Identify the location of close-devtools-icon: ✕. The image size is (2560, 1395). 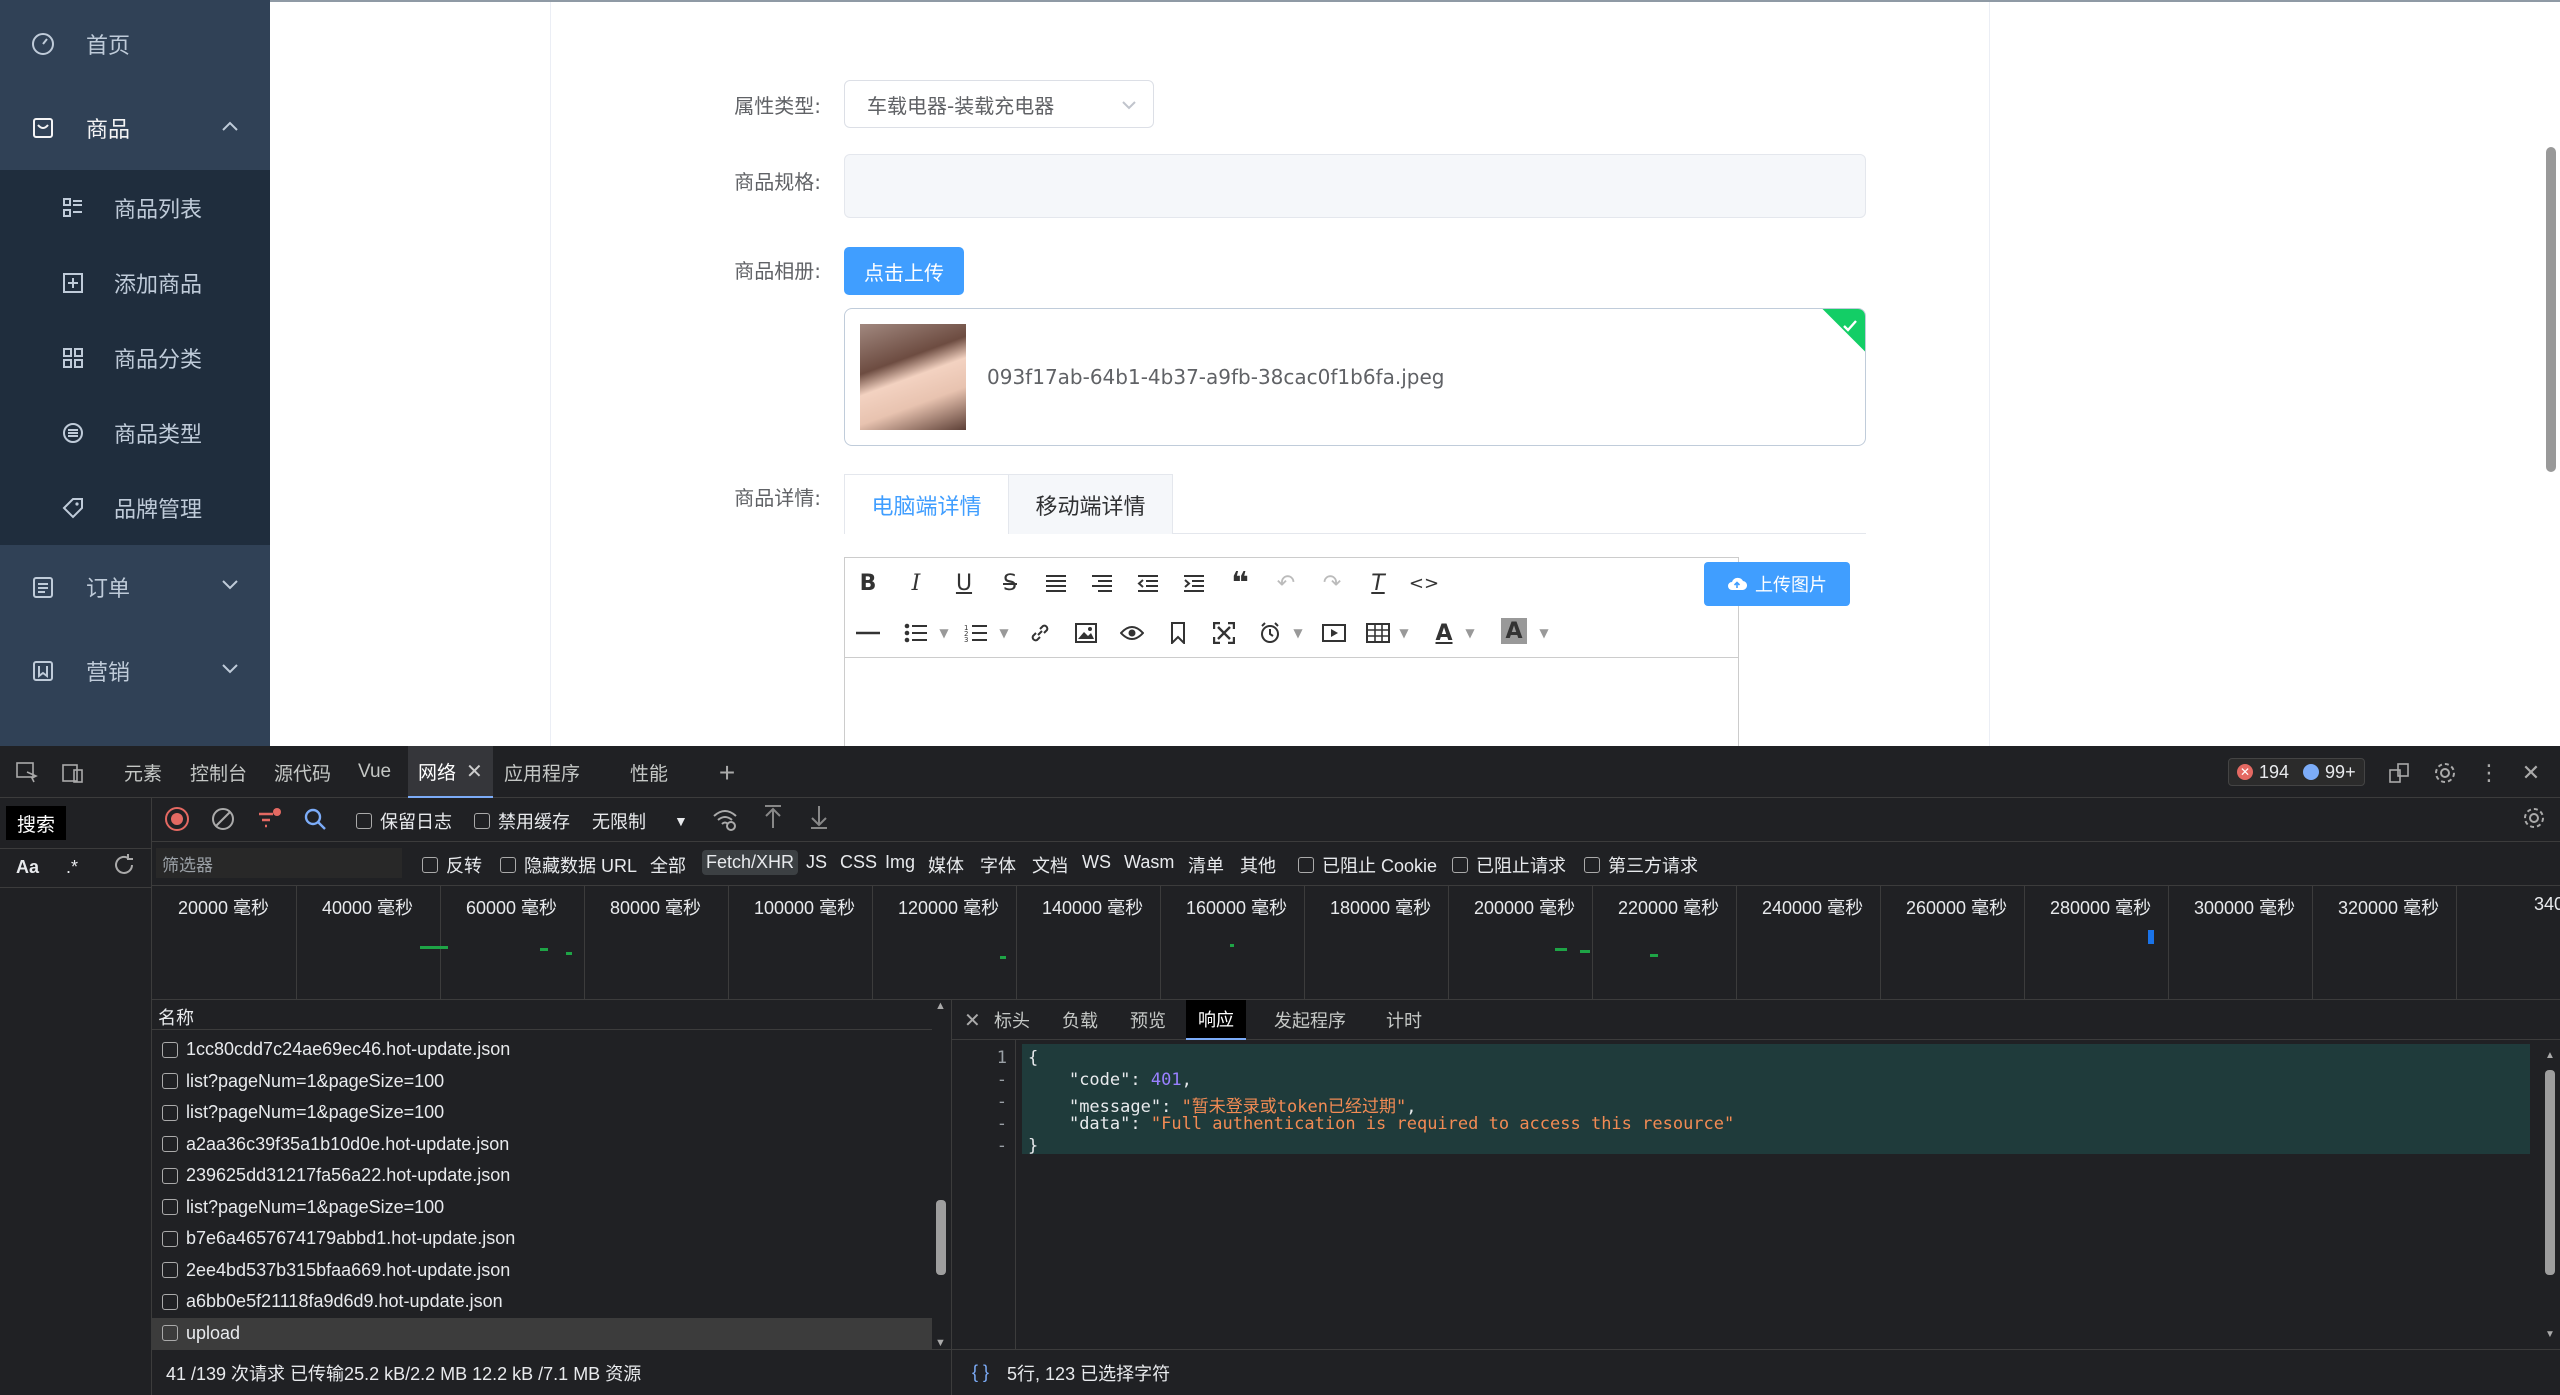
(2531, 773).